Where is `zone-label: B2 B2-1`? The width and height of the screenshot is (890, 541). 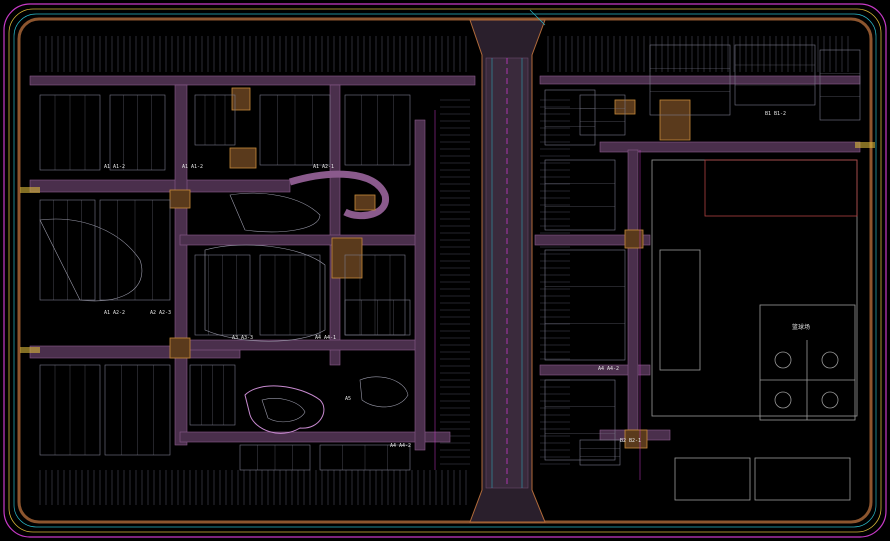 zone-label: B2 B2-1 is located at coordinates (630, 441).